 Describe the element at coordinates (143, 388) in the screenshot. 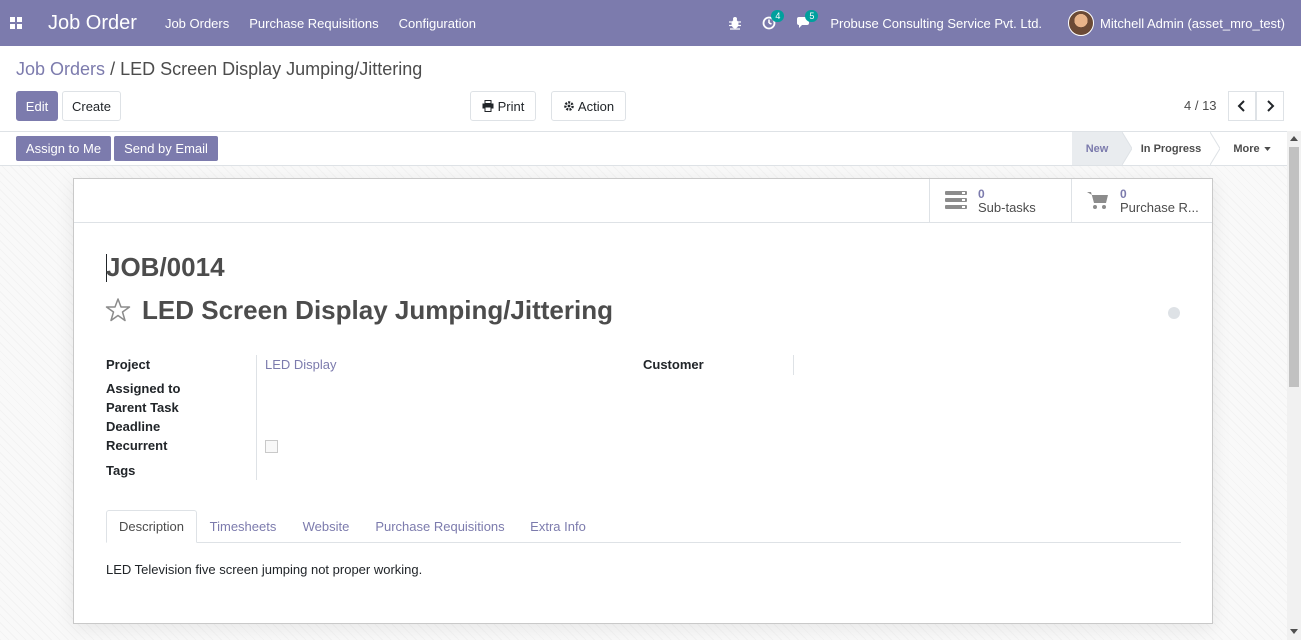

I see `assigned-to-label: Assigned to` at that location.